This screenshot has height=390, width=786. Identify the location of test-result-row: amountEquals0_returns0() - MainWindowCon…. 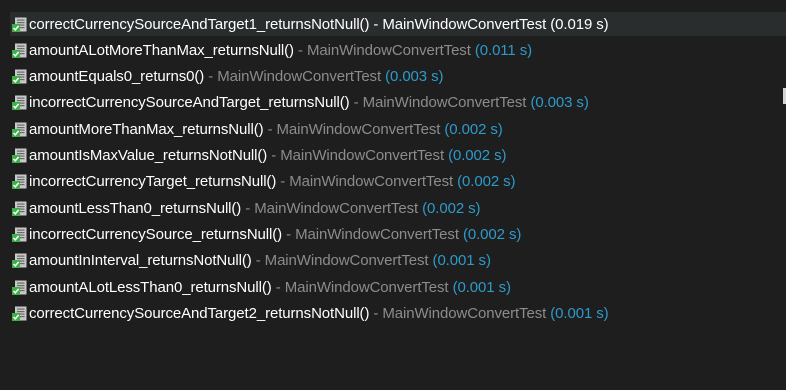
(398, 77).